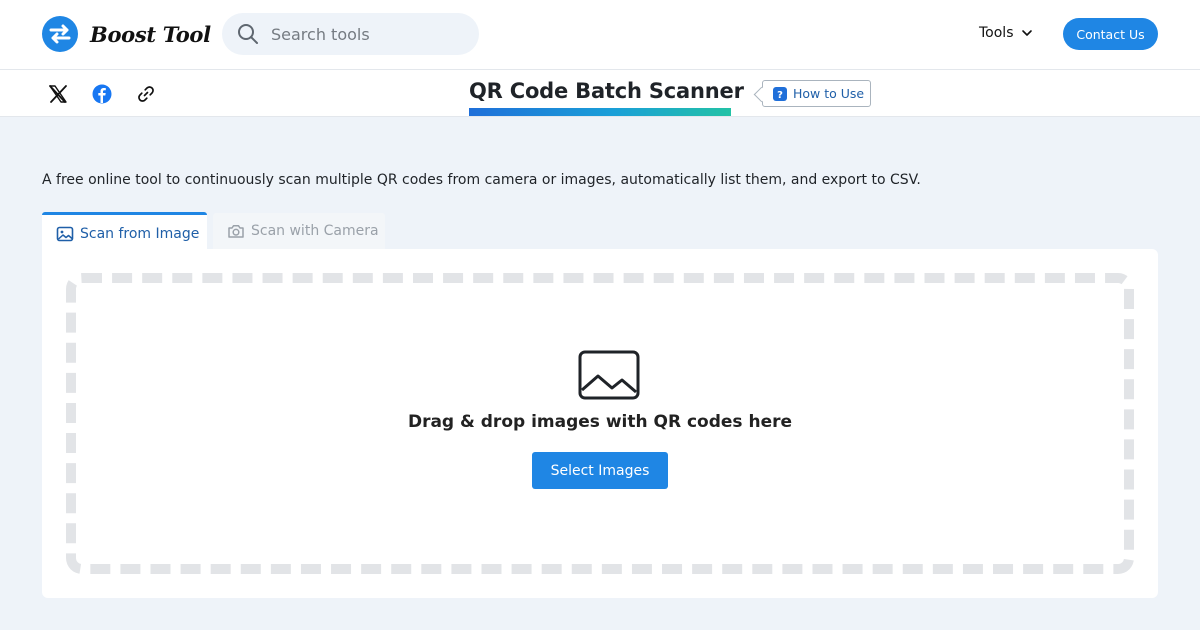 The height and width of the screenshot is (630, 1200). I want to click on facebook-icon, so click(102, 94).